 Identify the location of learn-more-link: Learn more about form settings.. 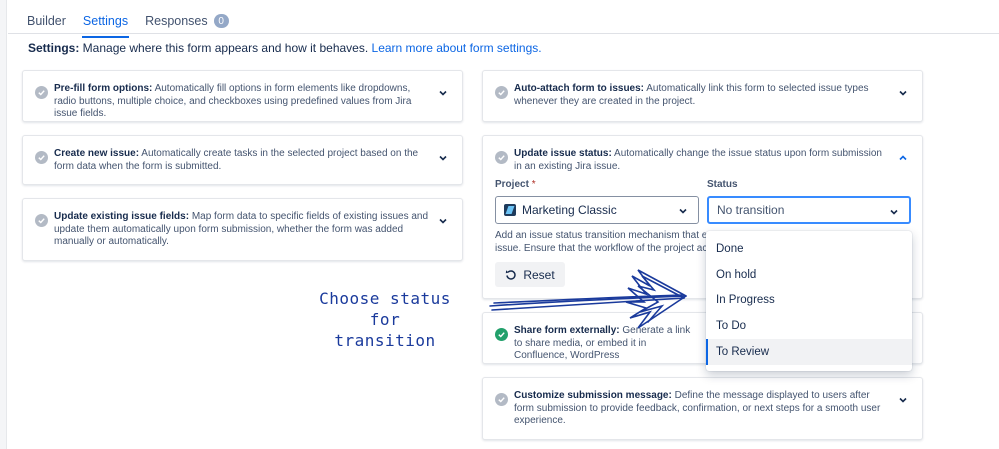
(457, 48).